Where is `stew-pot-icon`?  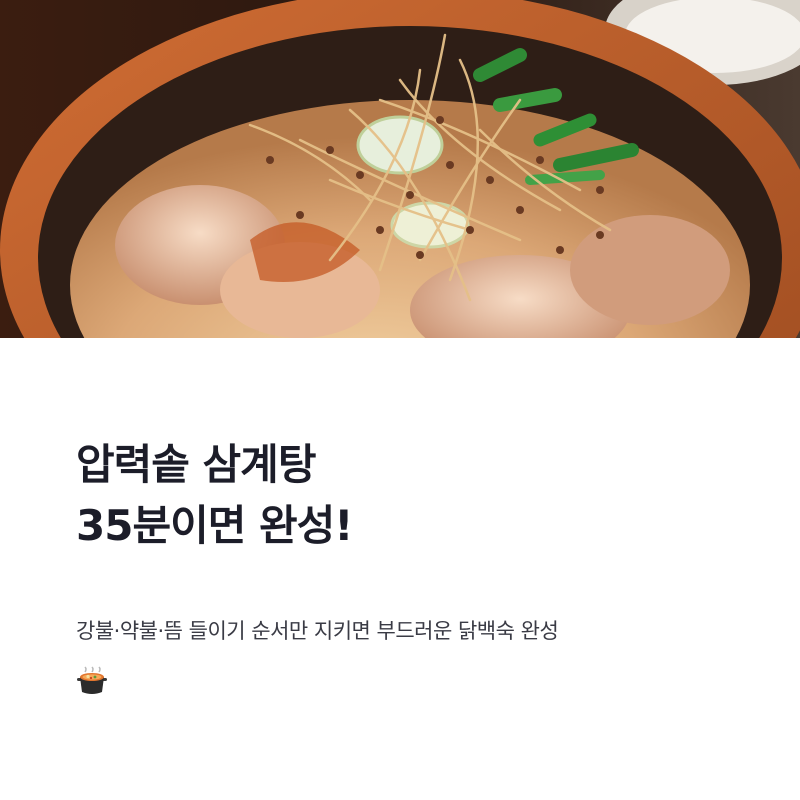
stew-pot-icon is located at coordinates (92, 680).